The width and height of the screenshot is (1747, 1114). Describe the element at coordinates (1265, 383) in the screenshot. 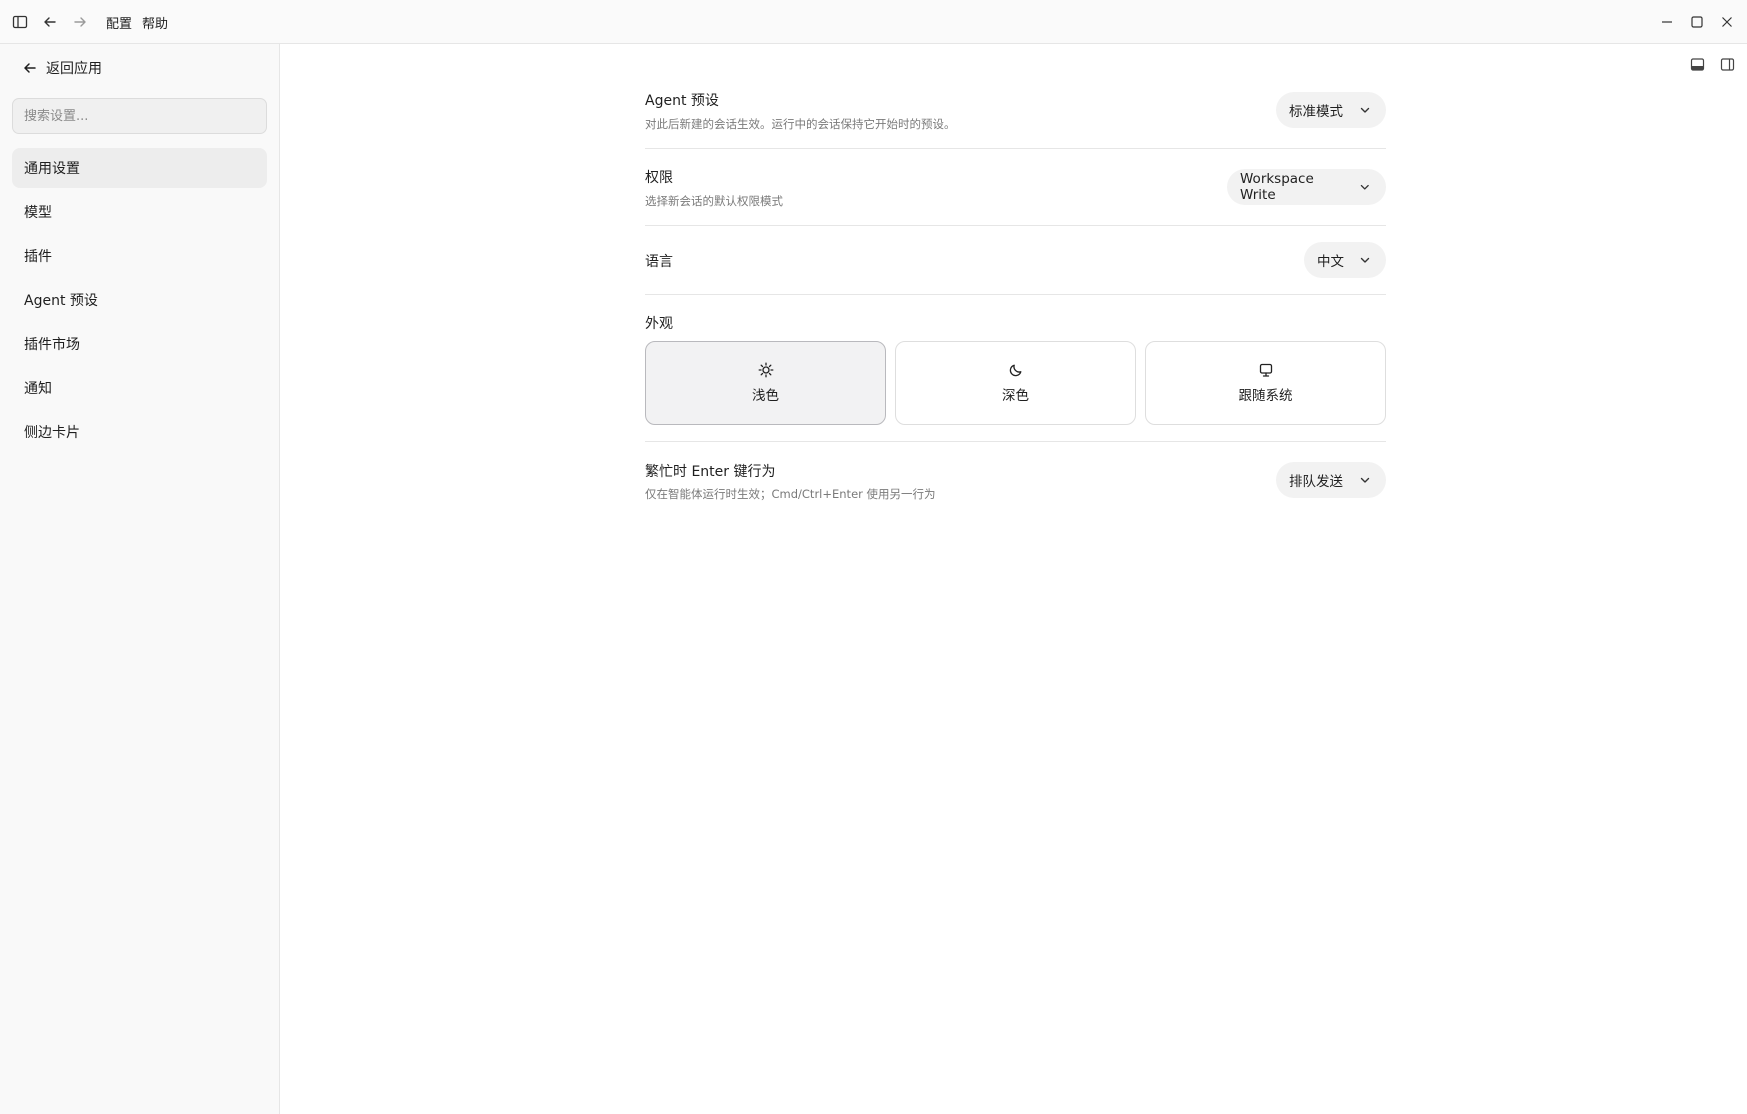

I see `theme-option-system: 跟随系统` at that location.